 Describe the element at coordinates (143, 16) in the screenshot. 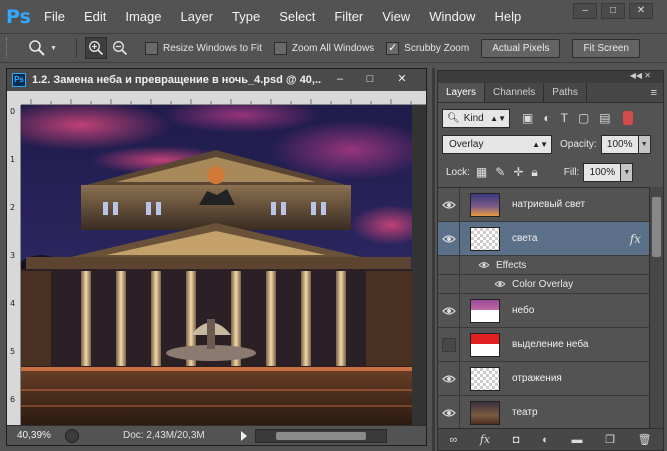

I see `menu-image: Image` at that location.